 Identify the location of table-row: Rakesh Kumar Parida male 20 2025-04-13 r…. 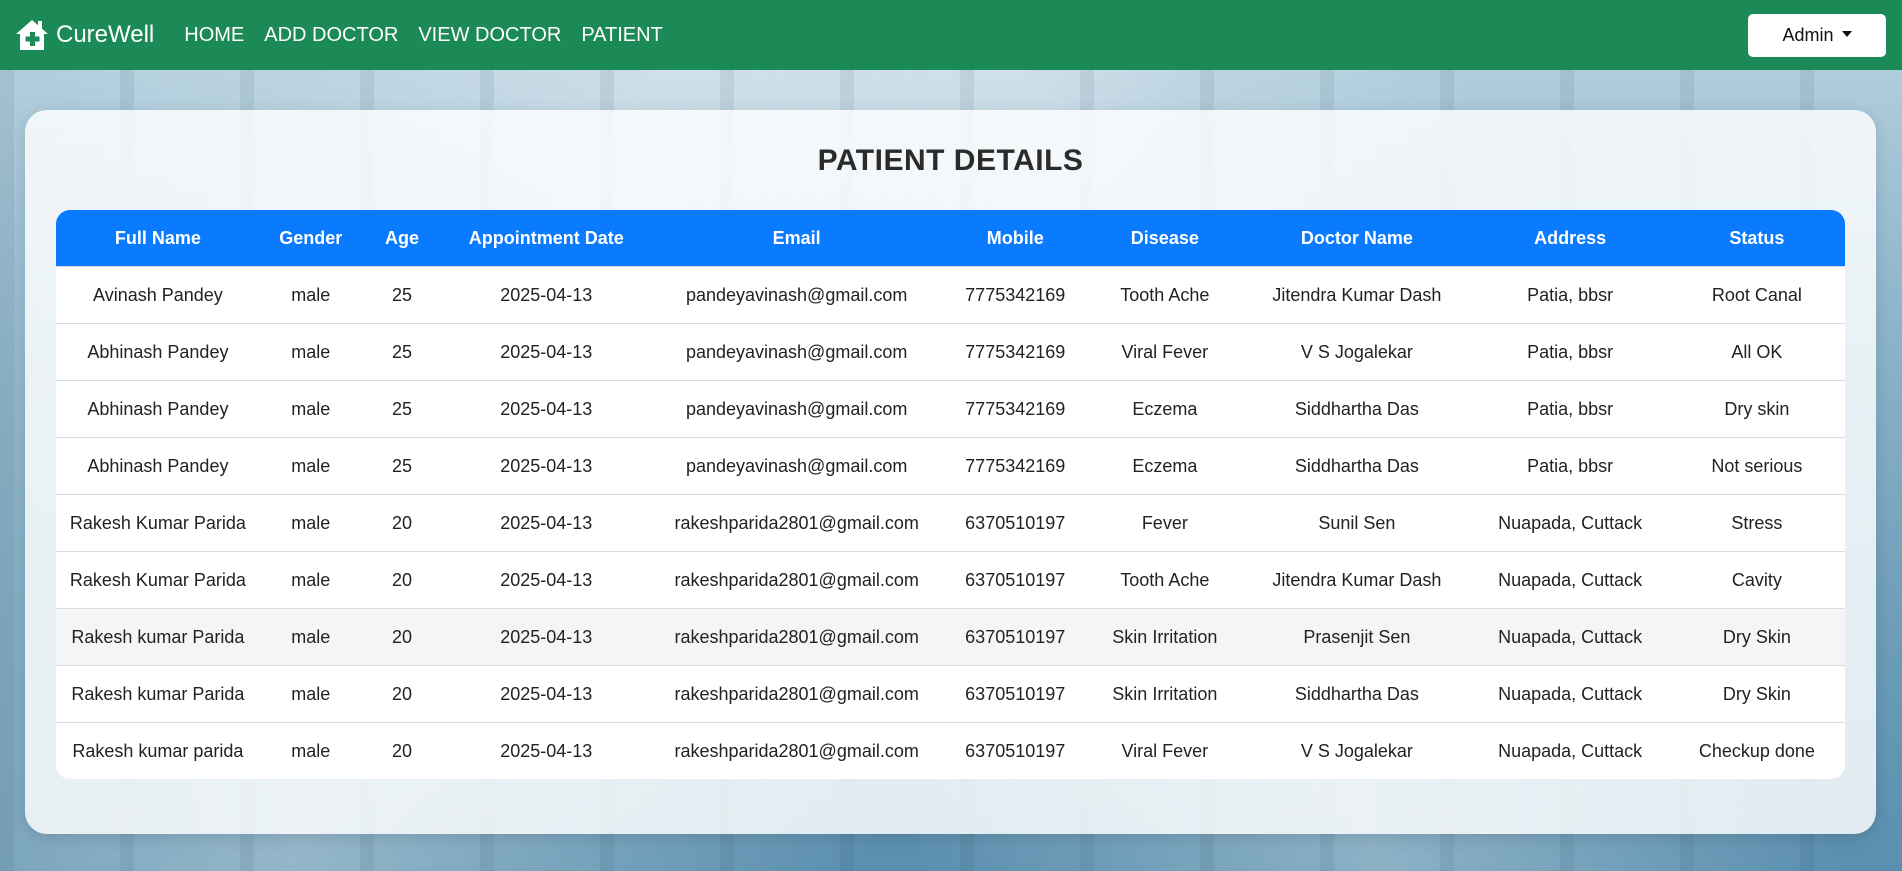
(950, 523).